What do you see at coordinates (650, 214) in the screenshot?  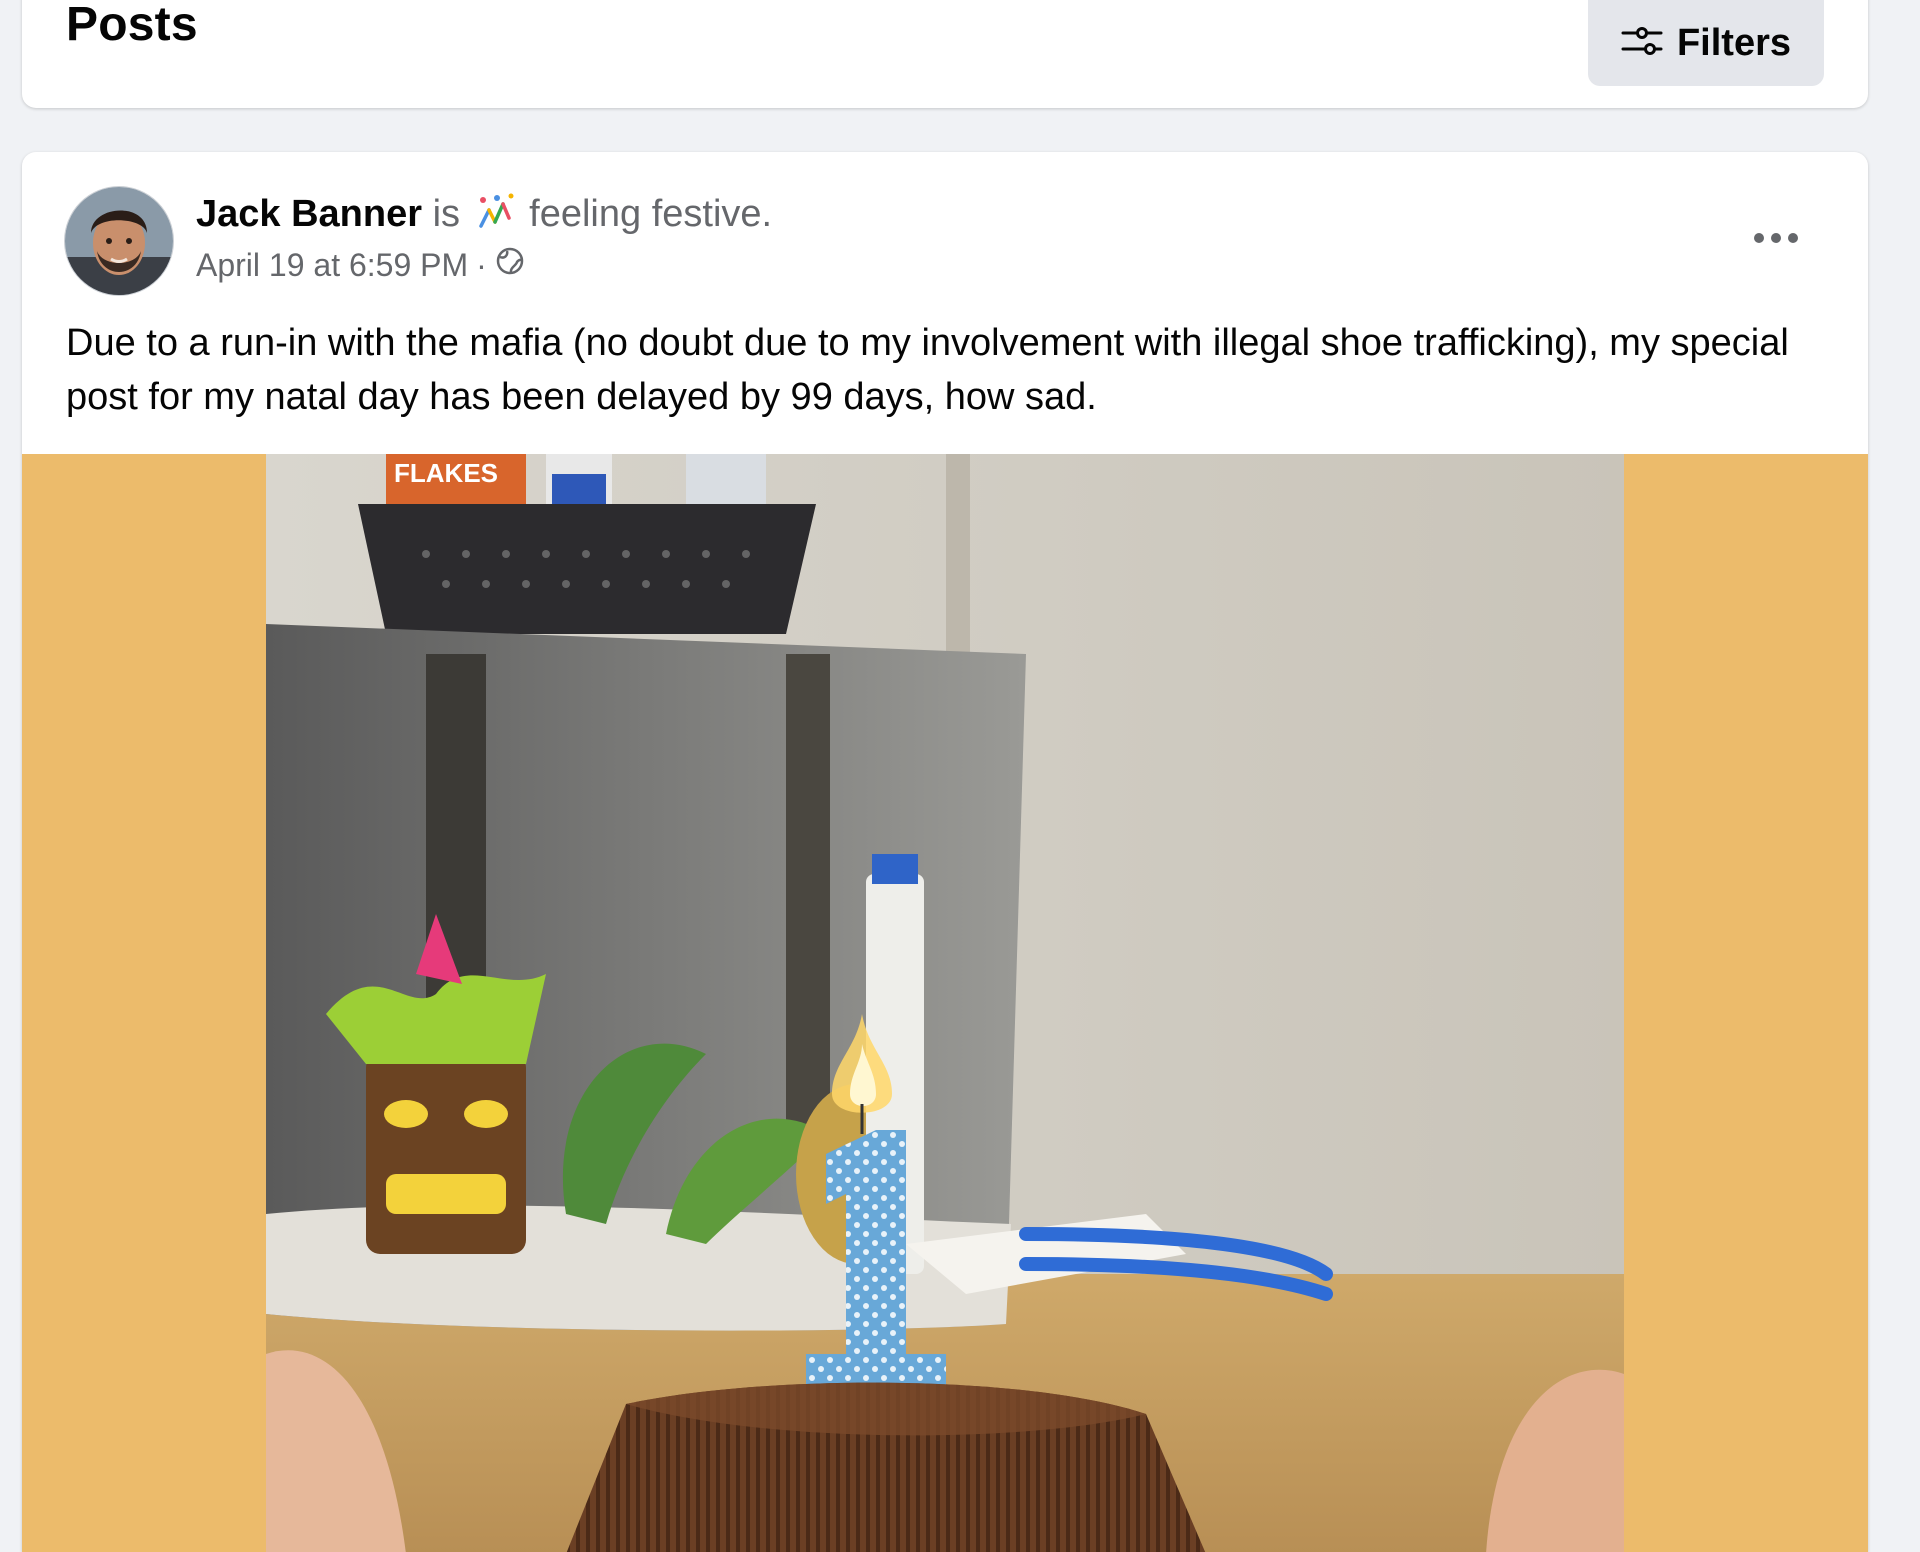 I see `feeling-text: feeling festive.` at bounding box center [650, 214].